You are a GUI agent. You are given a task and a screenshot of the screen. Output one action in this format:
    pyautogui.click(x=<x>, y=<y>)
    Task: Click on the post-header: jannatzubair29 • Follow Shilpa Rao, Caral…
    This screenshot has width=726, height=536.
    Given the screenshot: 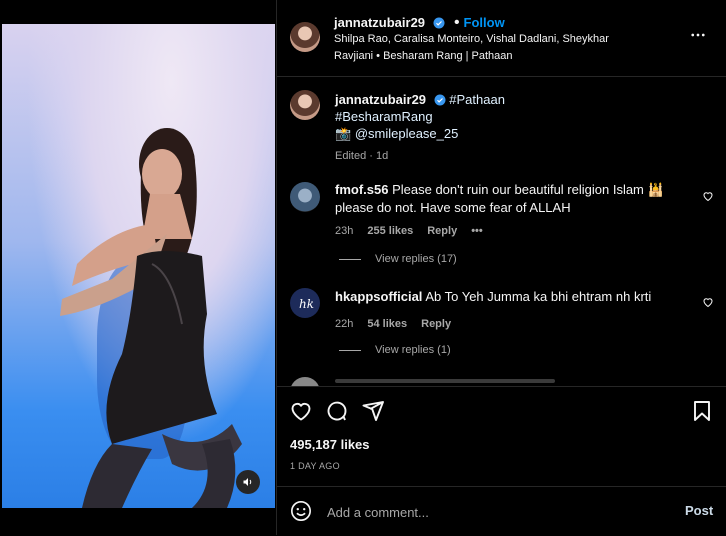 What is the action you would take?
    pyautogui.click(x=501, y=38)
    